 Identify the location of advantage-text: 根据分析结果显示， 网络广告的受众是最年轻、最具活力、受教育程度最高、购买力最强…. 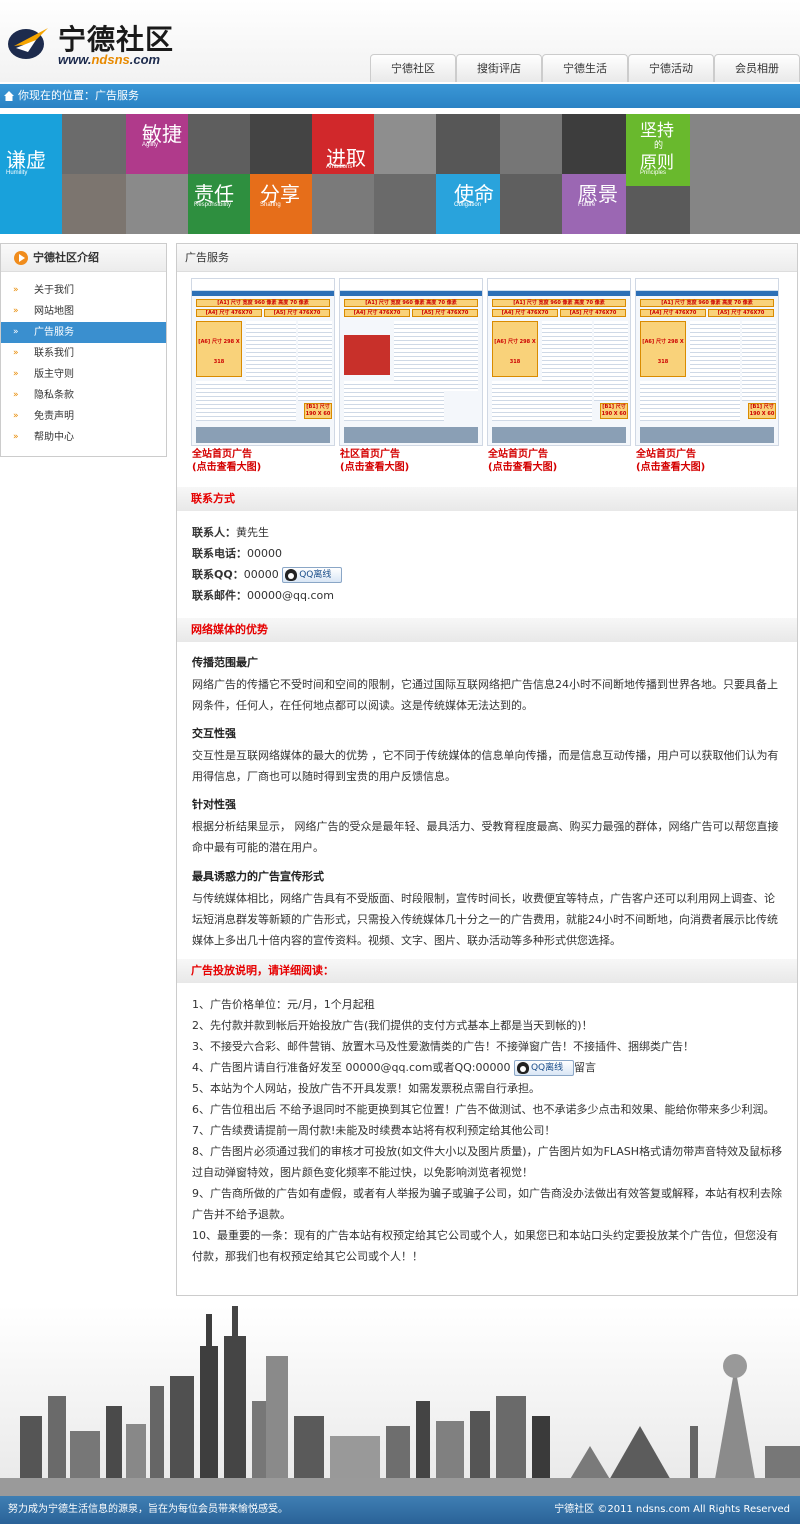
(485, 837).